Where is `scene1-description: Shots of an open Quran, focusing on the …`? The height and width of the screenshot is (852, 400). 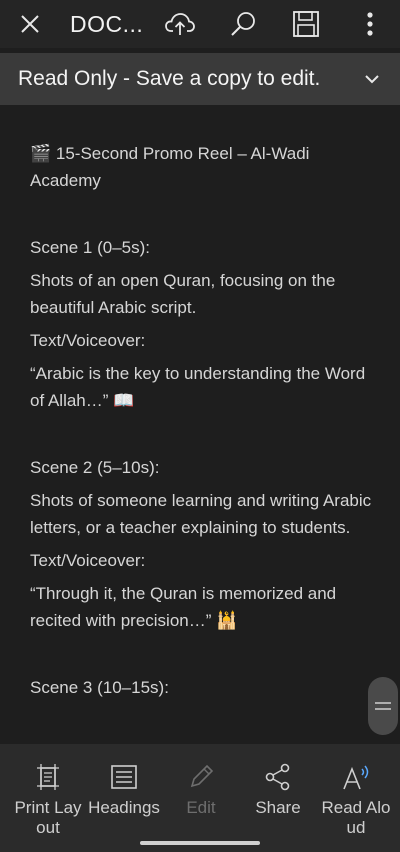
scene1-description: Shots of an open Quran, focusing on the … is located at coordinates (183, 294).